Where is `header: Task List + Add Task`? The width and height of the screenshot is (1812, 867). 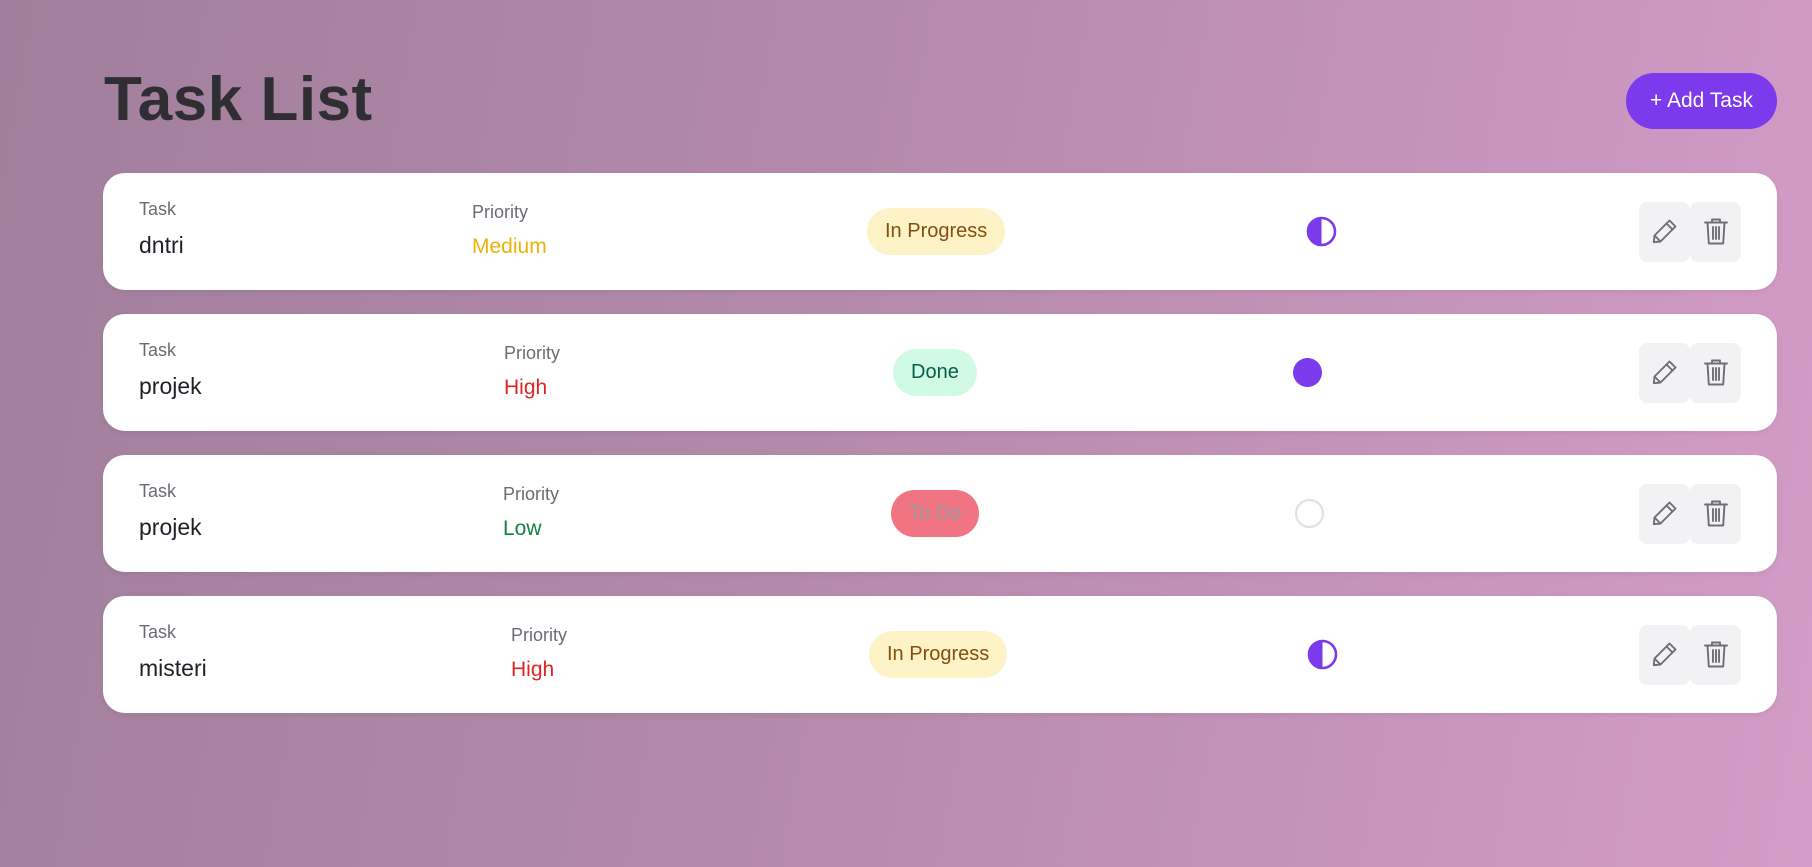 header: Task List + Add Task is located at coordinates (940, 102).